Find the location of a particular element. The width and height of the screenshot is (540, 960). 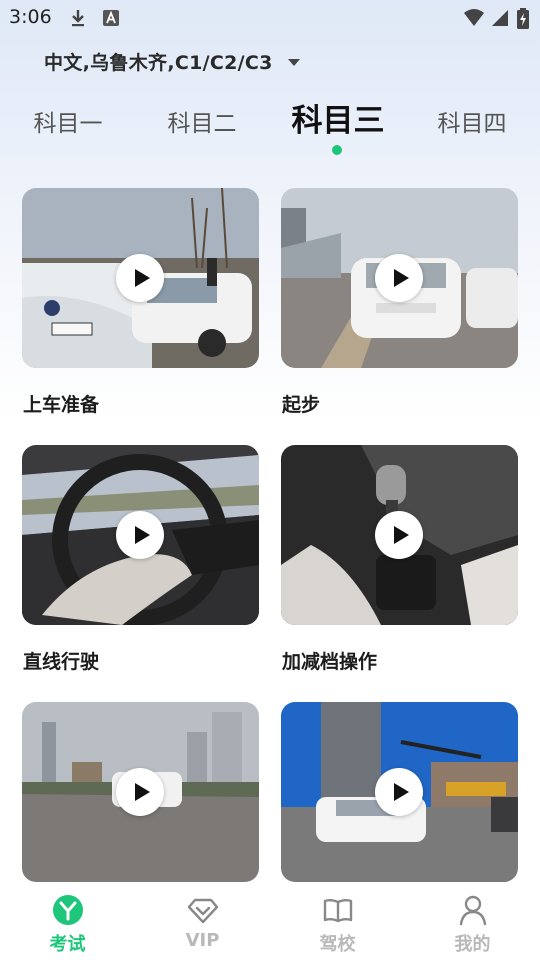

video-title: 加减档操作 is located at coordinates (330, 662).